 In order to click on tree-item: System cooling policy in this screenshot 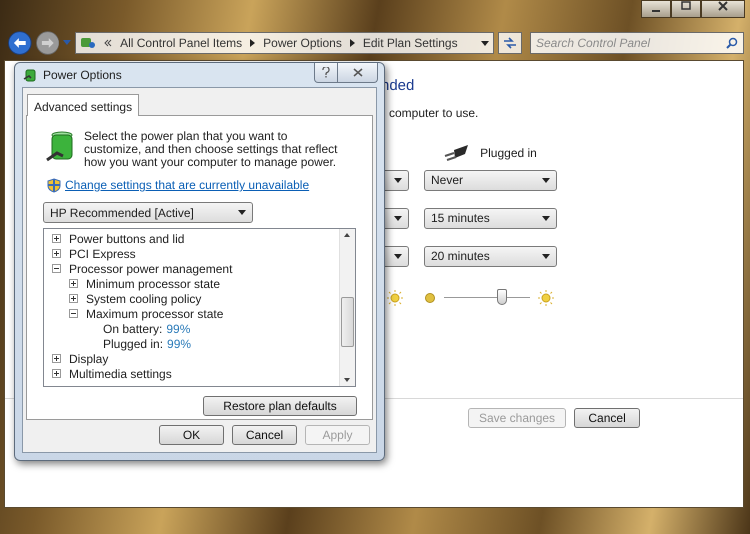, I will do `click(144, 299)`.